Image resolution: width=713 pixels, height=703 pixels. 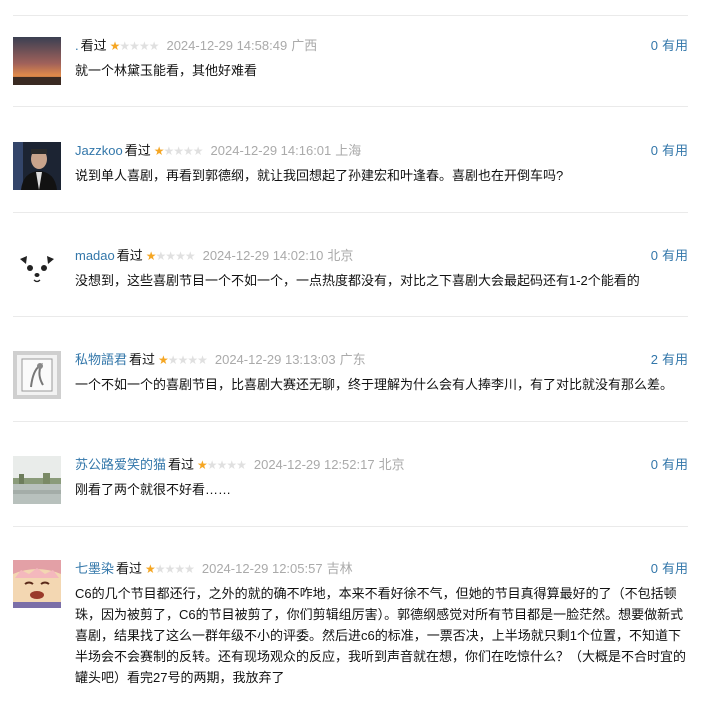 I want to click on comment-text: 就一个林黛玉能看，其他好难看, so click(x=166, y=70).